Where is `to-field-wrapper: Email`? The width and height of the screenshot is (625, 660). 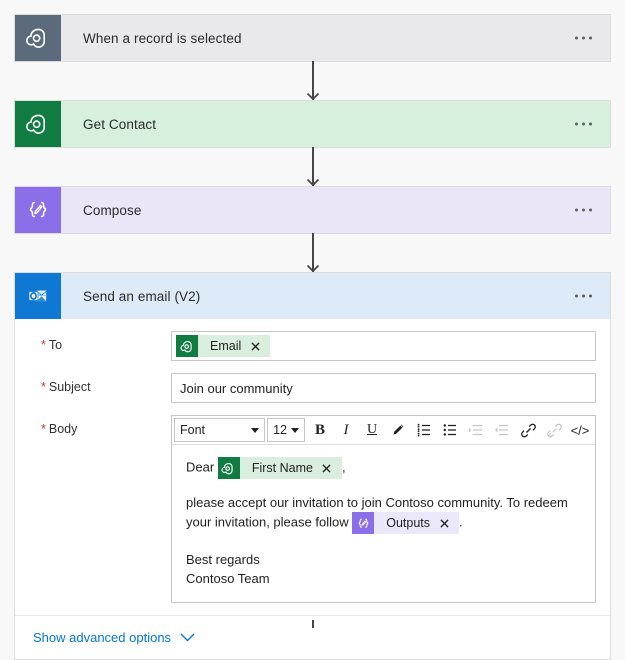
to-field-wrapper: Email is located at coordinates (383, 346).